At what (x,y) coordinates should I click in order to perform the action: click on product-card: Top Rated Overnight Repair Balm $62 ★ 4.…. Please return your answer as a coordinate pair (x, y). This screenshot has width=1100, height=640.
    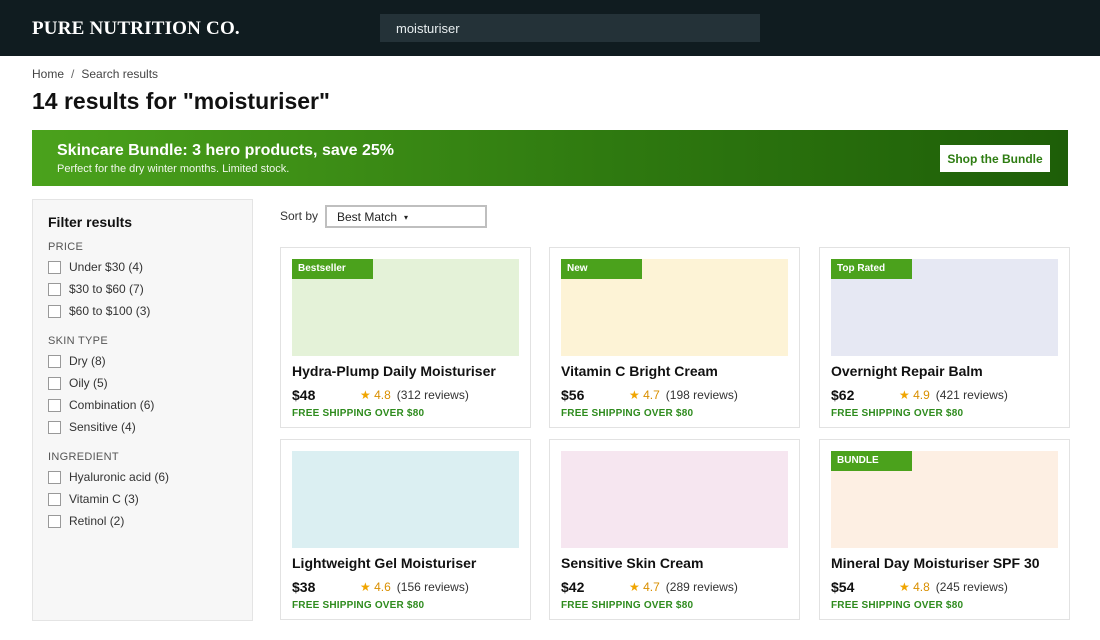
    Looking at the image, I should click on (944, 337).